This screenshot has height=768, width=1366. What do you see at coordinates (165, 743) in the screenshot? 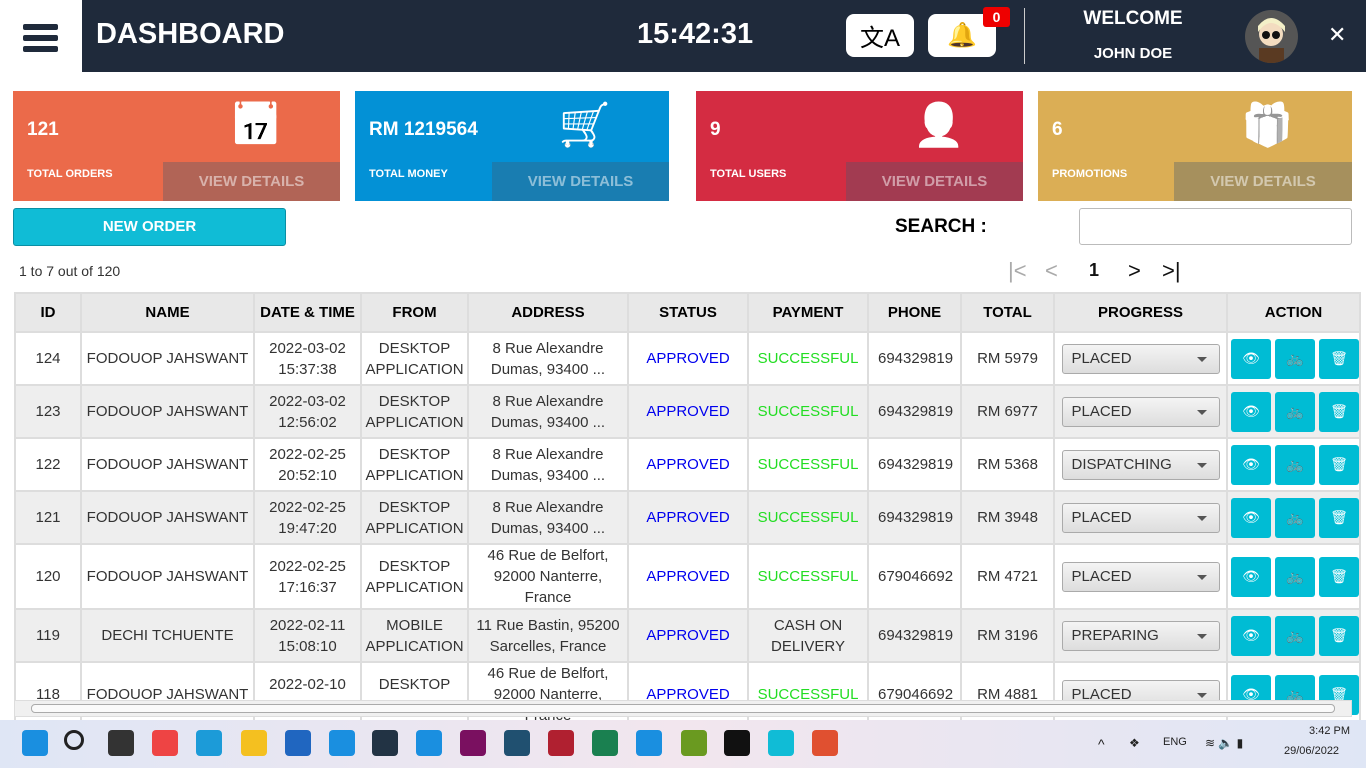
I see `chrome-icon` at bounding box center [165, 743].